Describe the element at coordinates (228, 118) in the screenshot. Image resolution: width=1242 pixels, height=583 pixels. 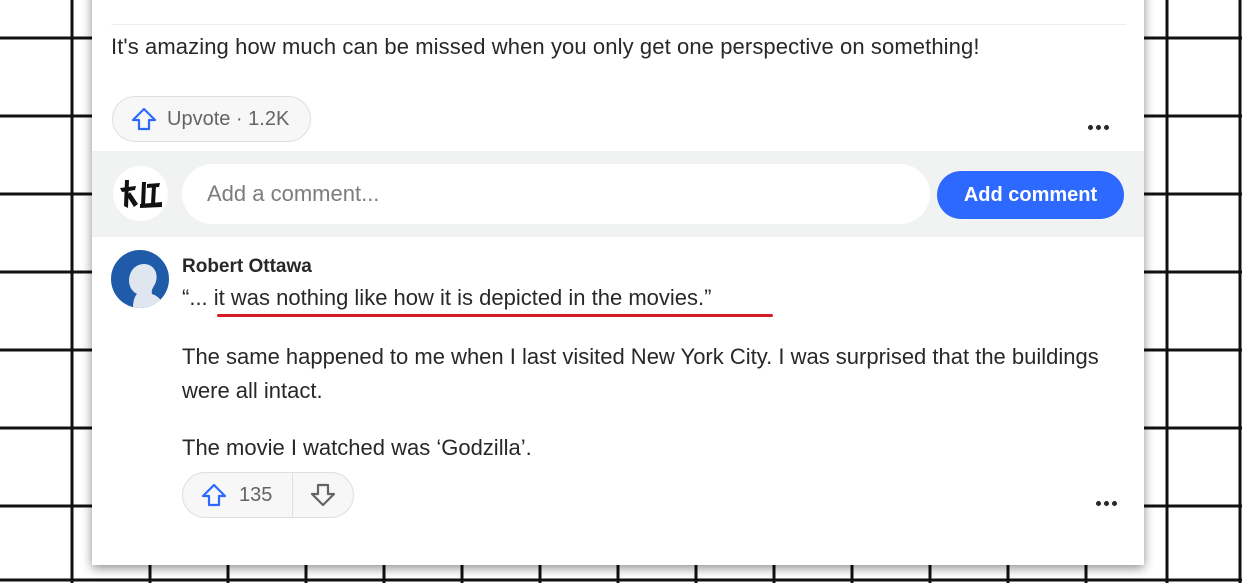
I see `upvote-label: Upvote · 1.2K` at that location.